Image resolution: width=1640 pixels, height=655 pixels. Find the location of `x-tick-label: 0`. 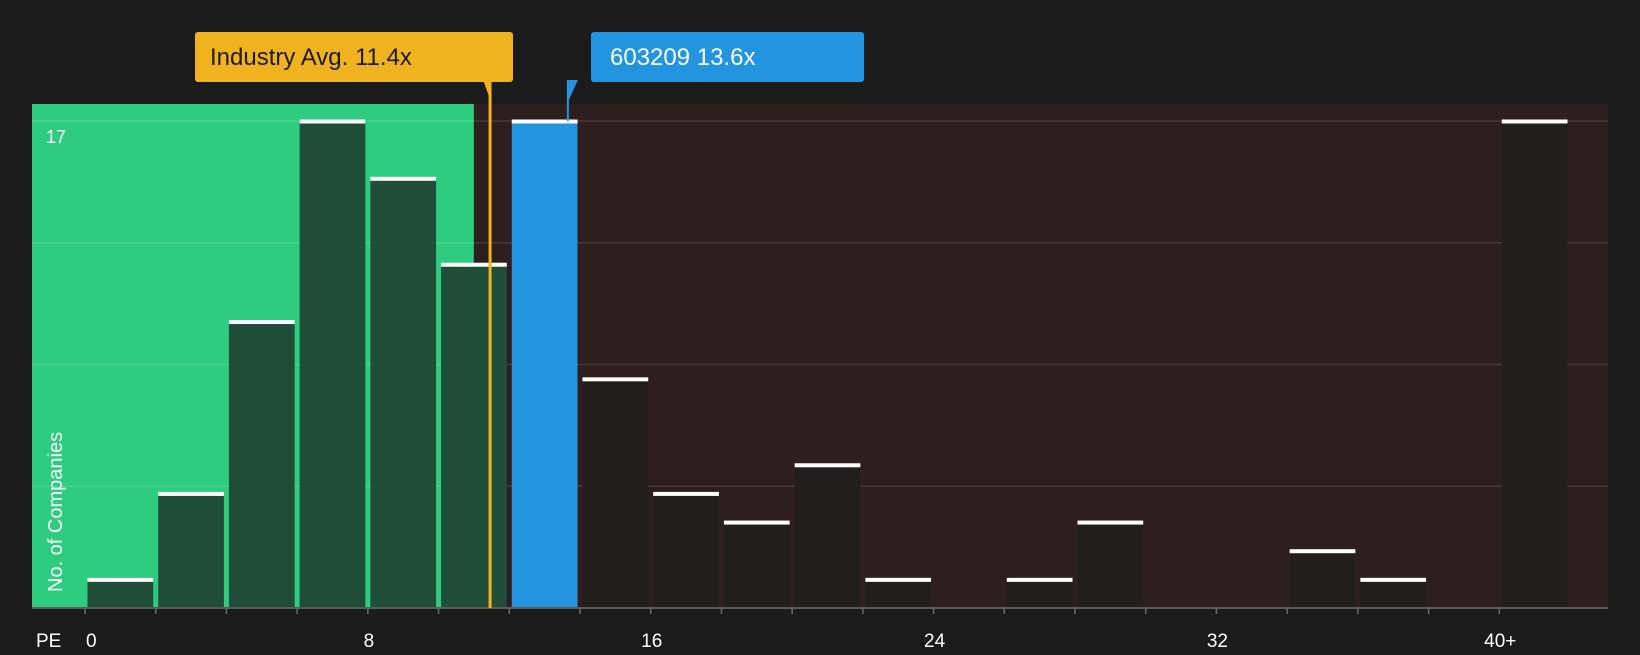

x-tick-label: 0 is located at coordinates (91, 640).